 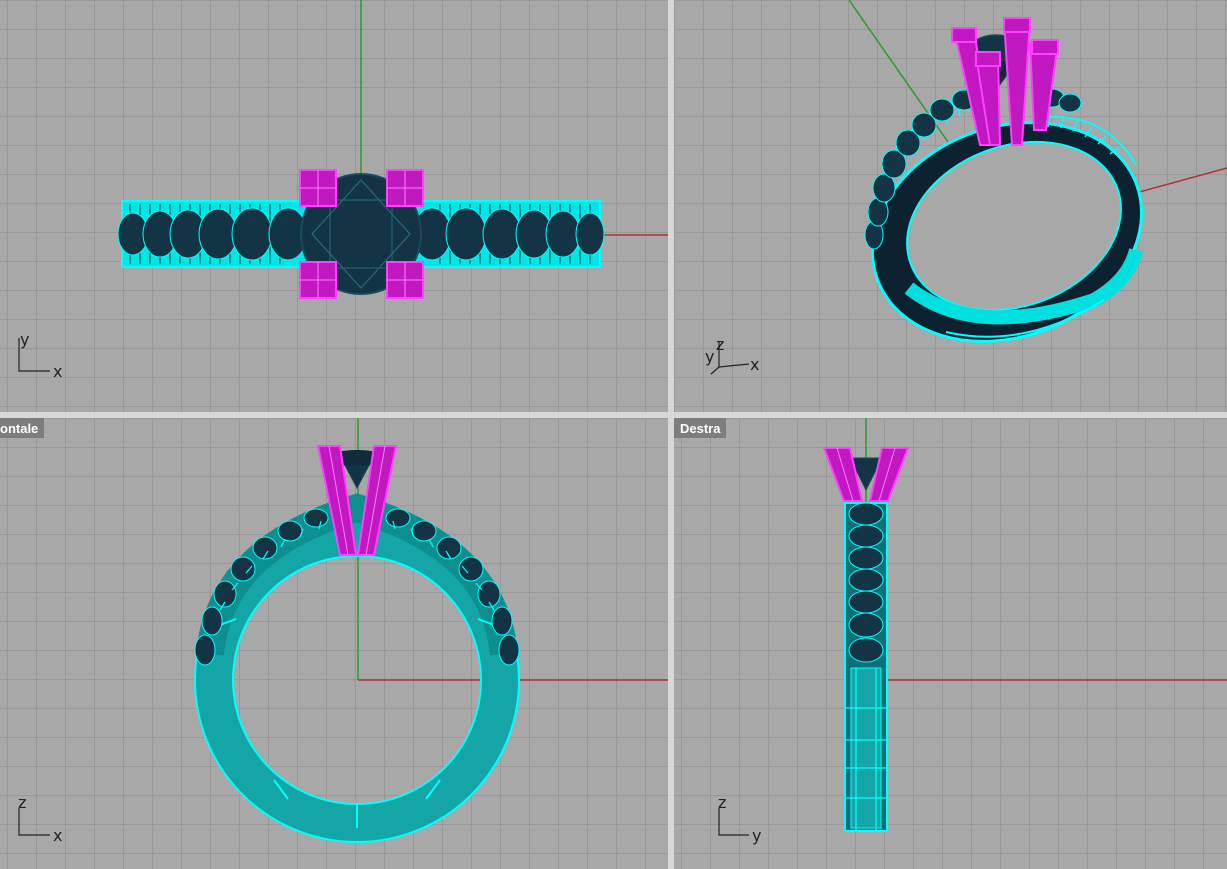 What do you see at coordinates (1007, 221) in the screenshot?
I see `ring-band-perspective` at bounding box center [1007, 221].